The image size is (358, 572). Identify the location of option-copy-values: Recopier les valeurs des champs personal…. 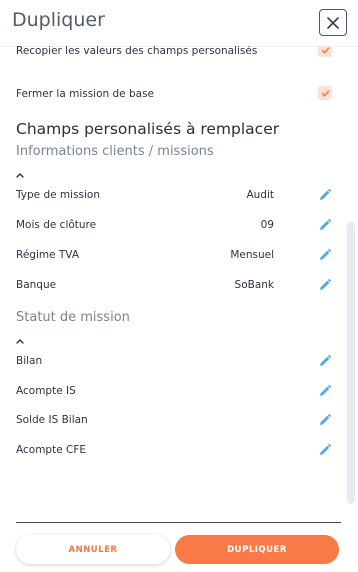
(174, 54).